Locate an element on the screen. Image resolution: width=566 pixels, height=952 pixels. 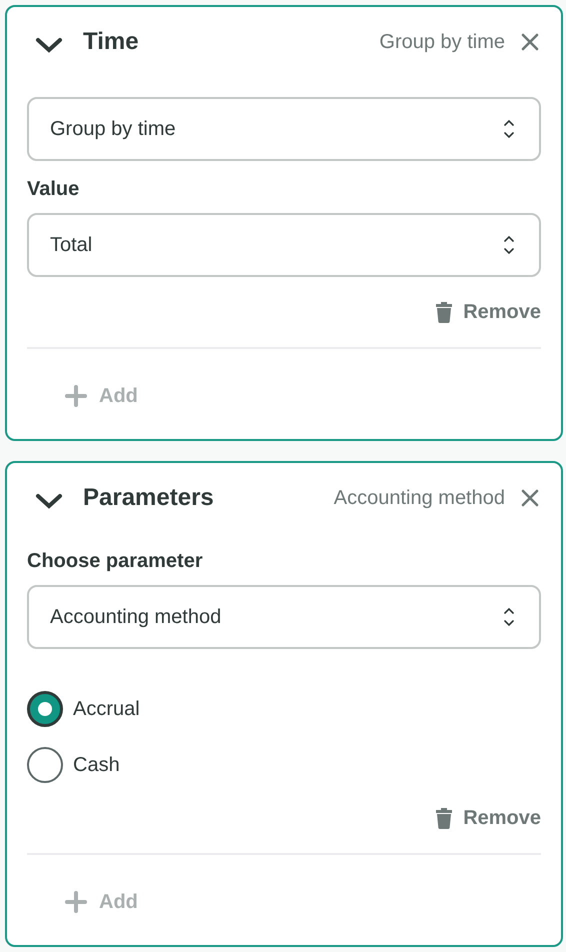
radio-label: Cash is located at coordinates (96, 765).